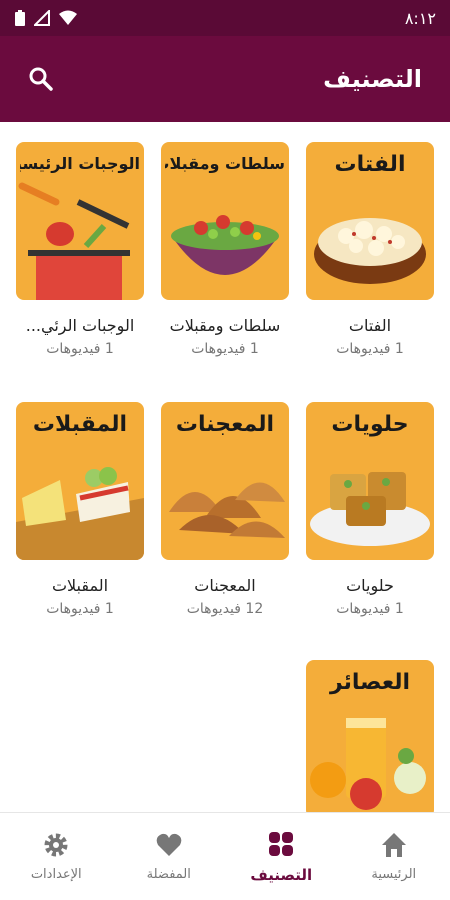  Describe the element at coordinates (370, 481) in the screenshot. I see `category-thumbnail: حلويات` at that location.